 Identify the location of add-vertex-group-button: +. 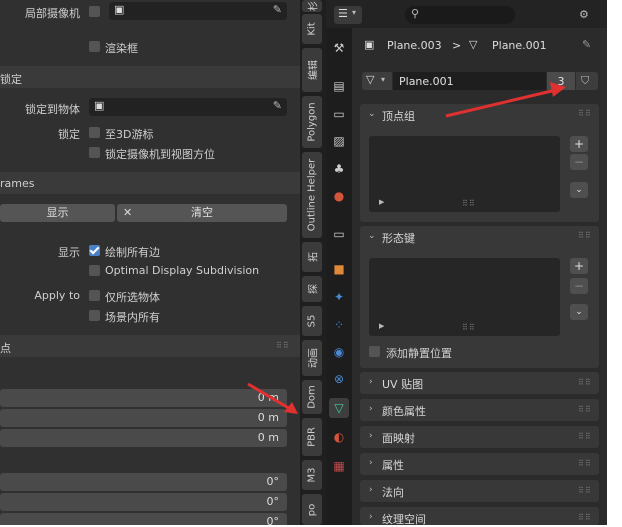
(579, 144).